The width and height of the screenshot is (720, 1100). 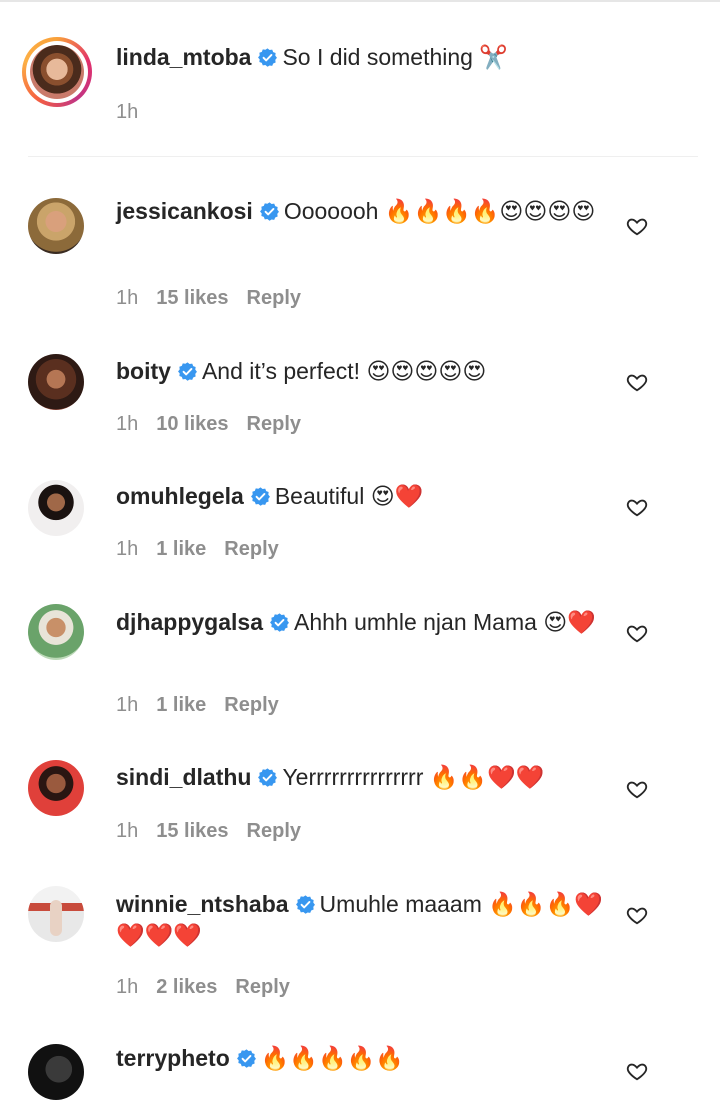 I want to click on comment-text: Ahhh umhle njan Mama, so click(x=415, y=622).